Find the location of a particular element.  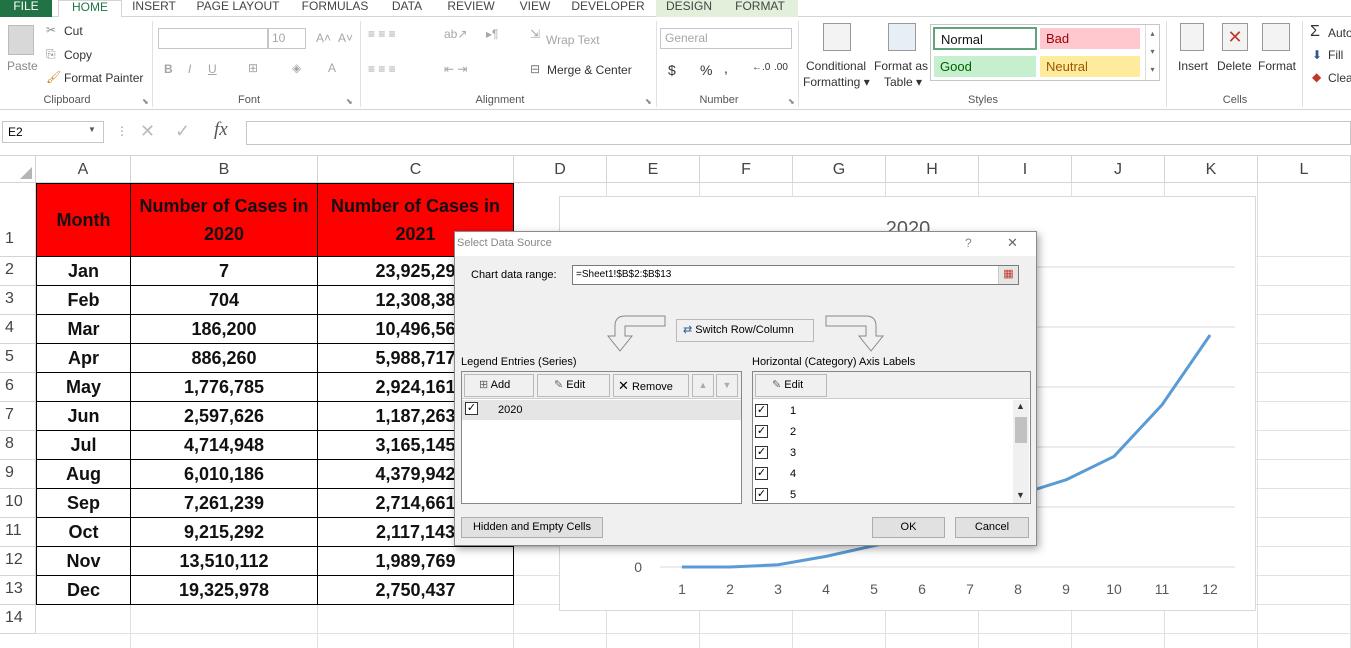

delete-cells-icon: ✕ is located at coordinates (1235, 37).